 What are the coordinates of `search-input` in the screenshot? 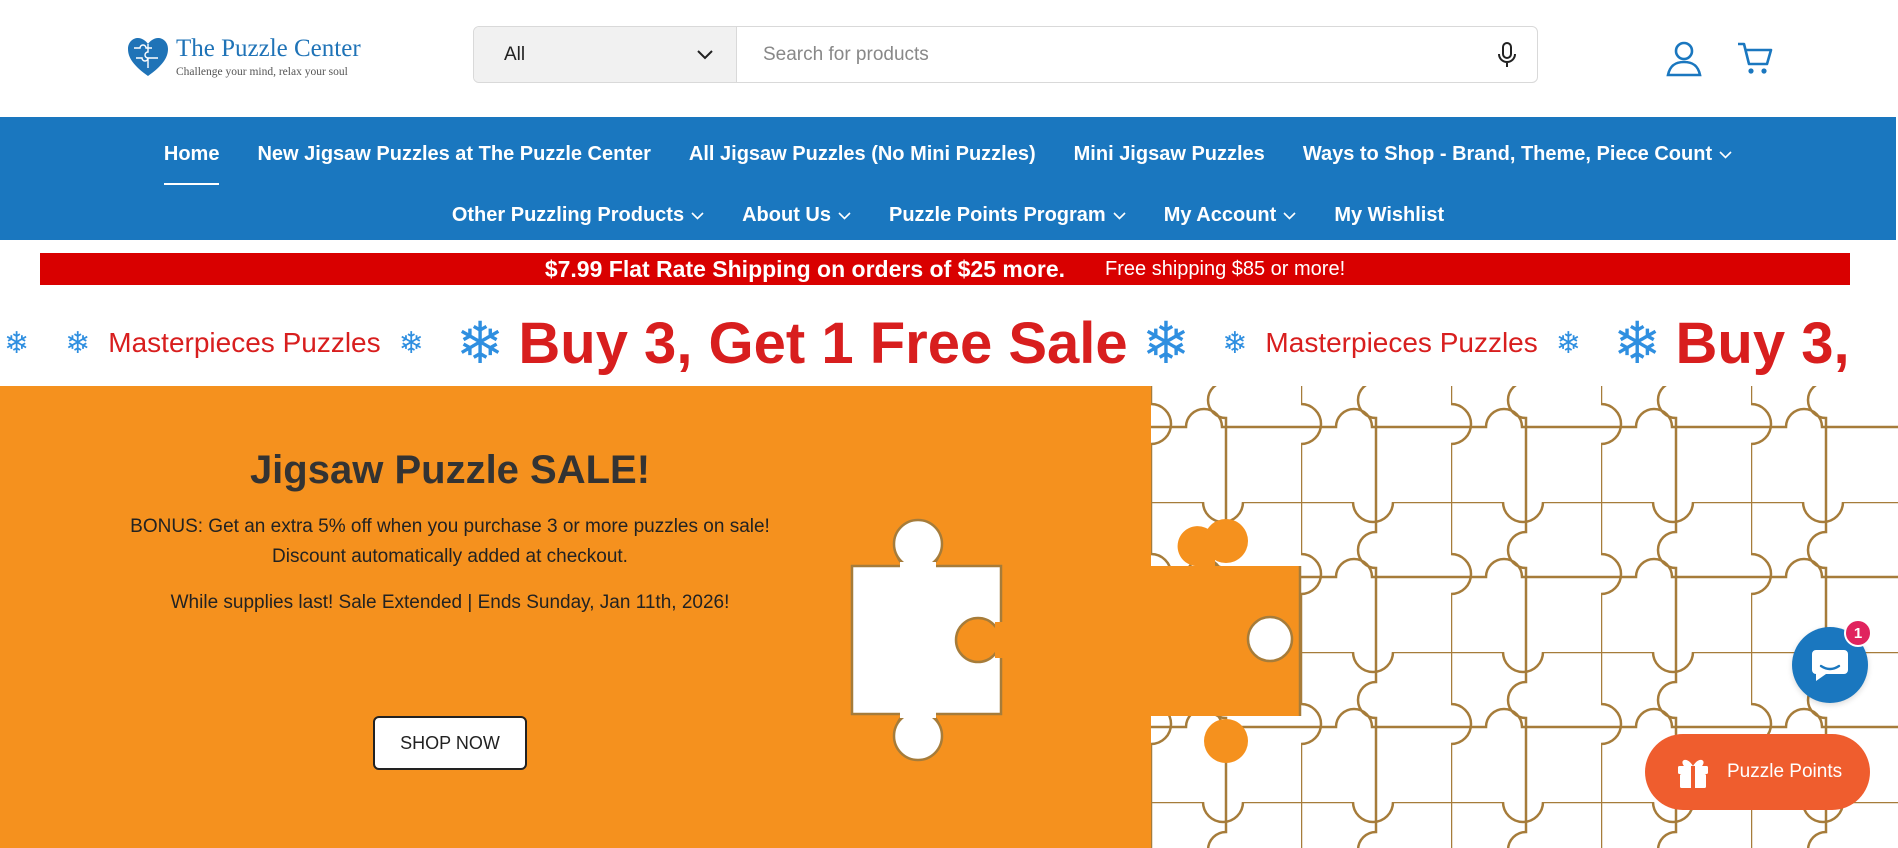 It's located at (1107, 54).